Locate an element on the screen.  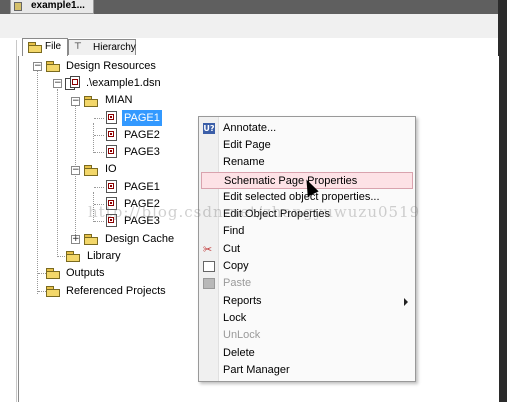
paste-icon is located at coordinates (209, 283).